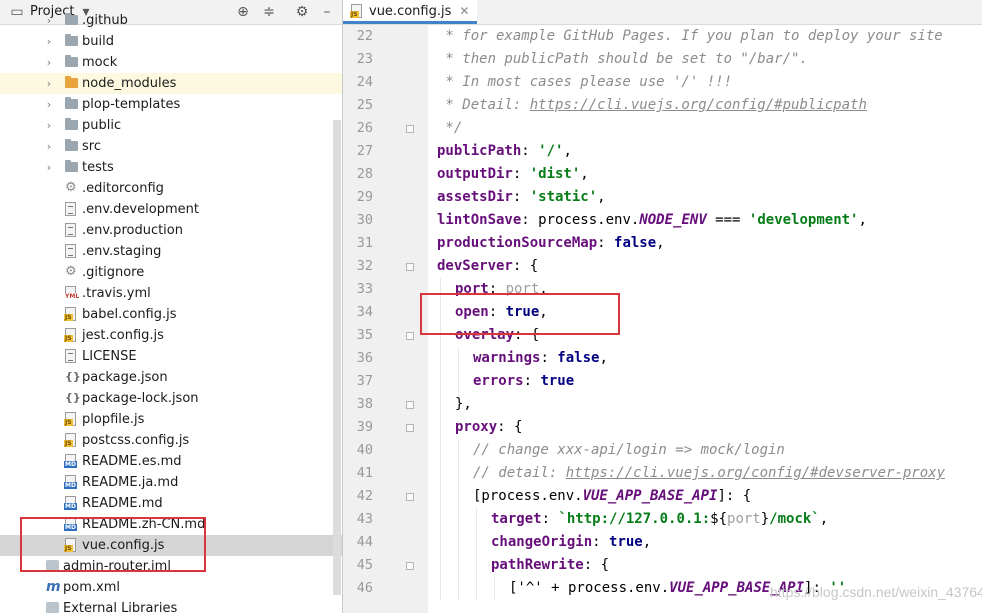  What do you see at coordinates (171, 83) in the screenshot?
I see `tree-item: › node_modules` at bounding box center [171, 83].